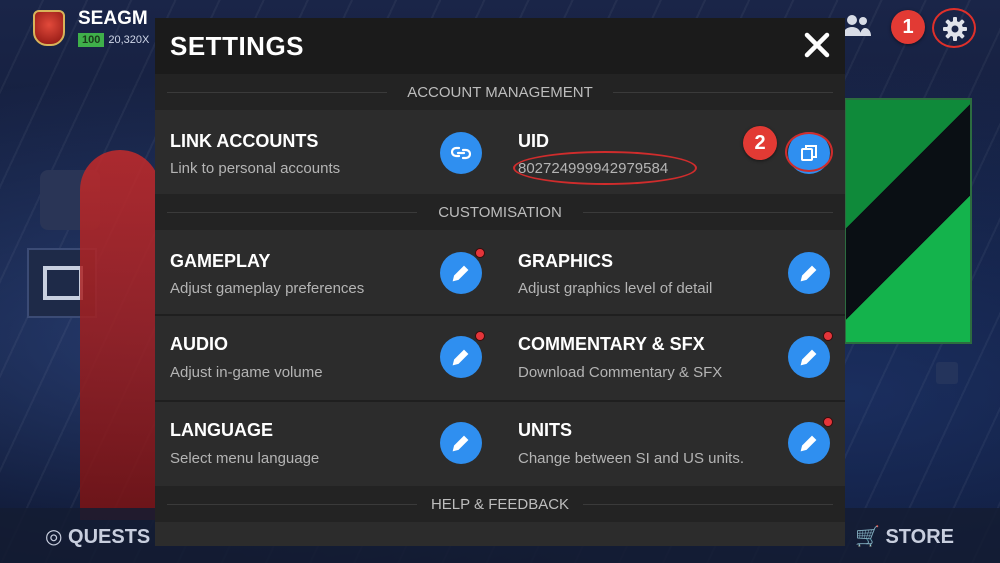 The image size is (1000, 563). I want to click on graphics-edit-button, so click(809, 273).